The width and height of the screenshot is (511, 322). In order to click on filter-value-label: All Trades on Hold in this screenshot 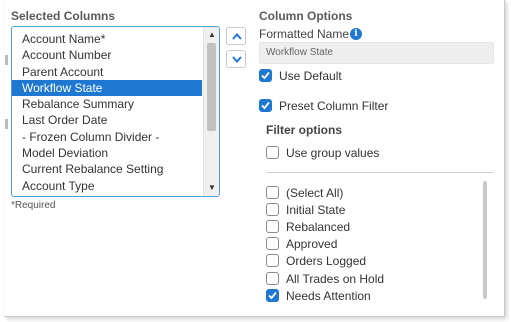, I will do `click(335, 279)`.